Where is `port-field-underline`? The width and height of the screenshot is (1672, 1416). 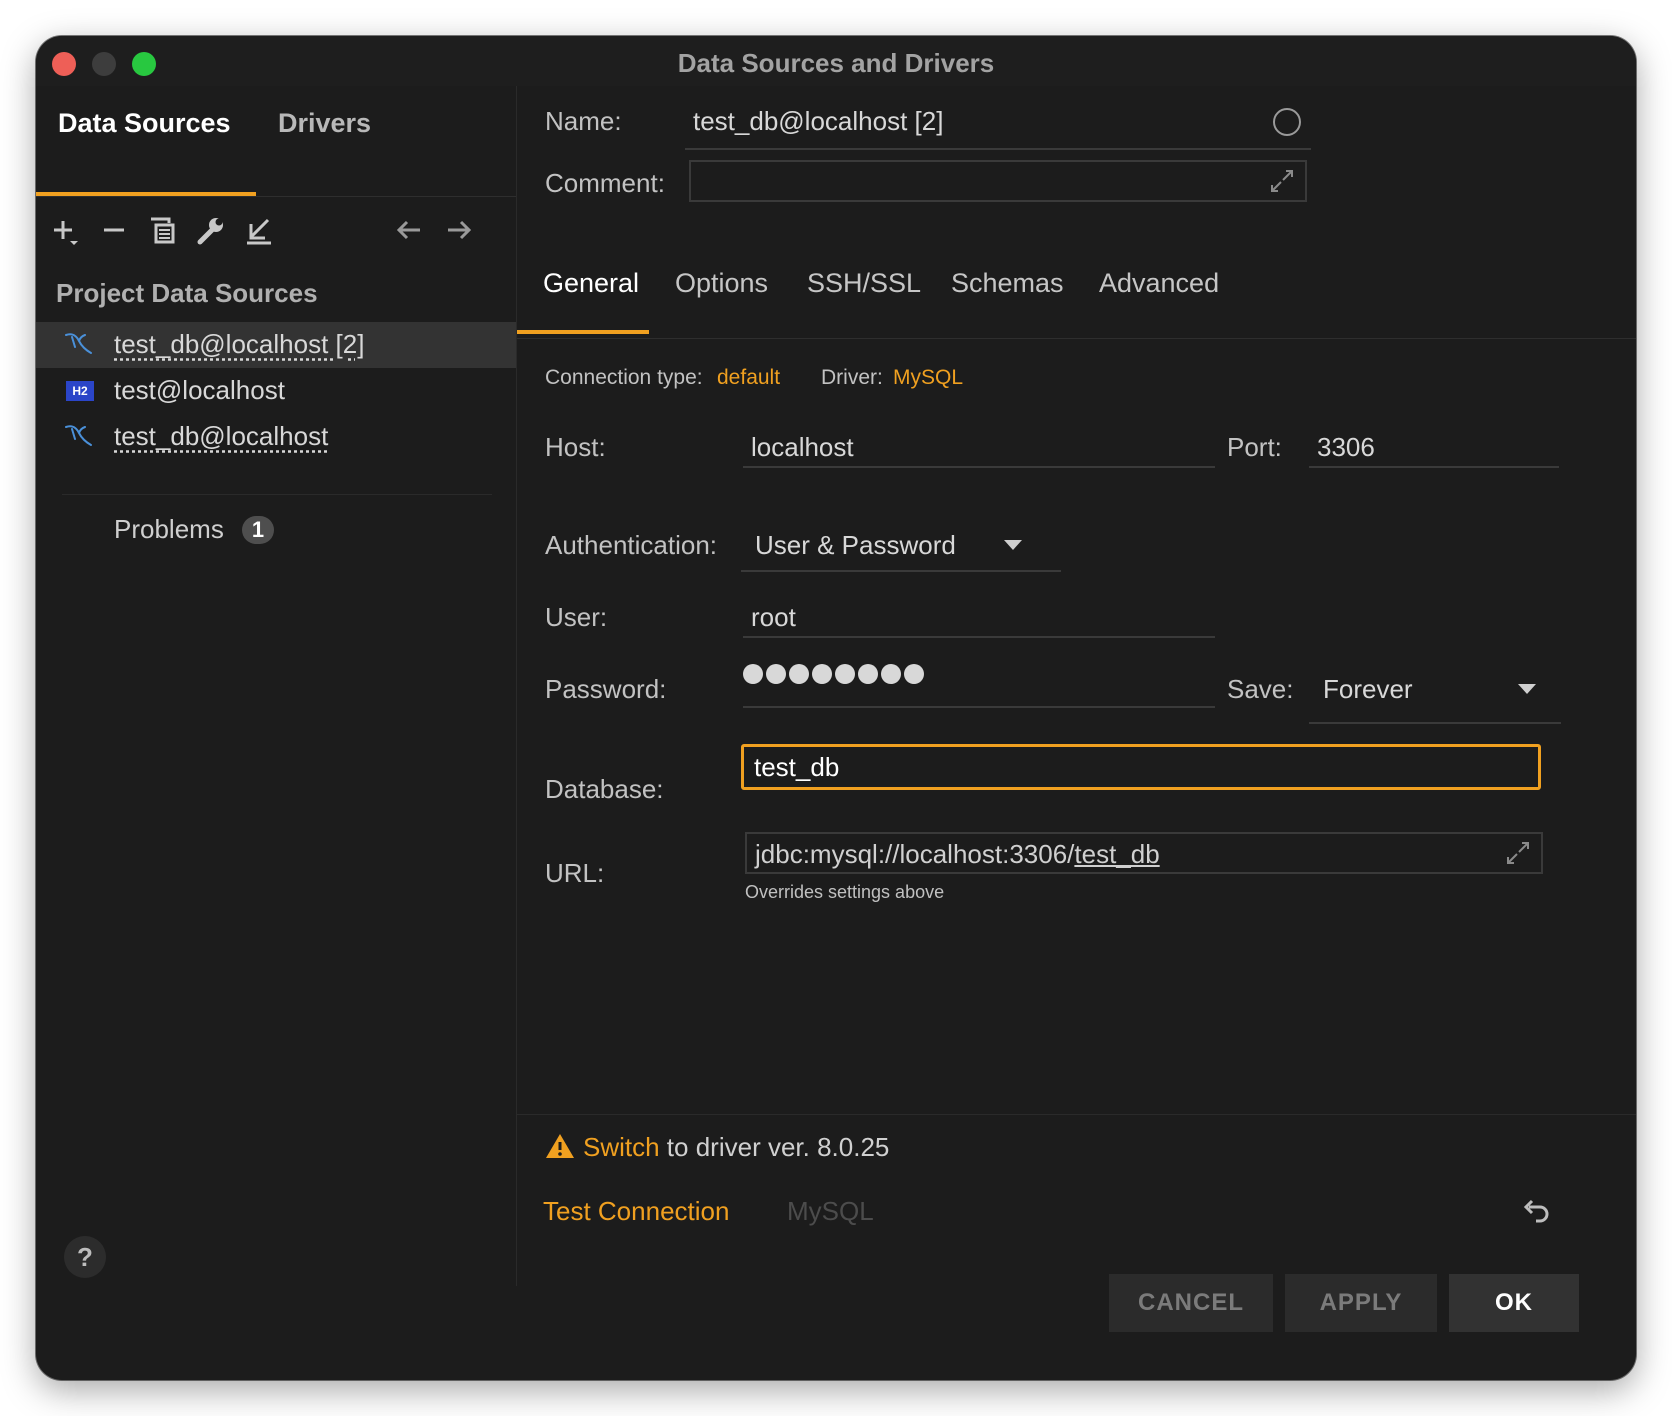 port-field-underline is located at coordinates (1434, 467).